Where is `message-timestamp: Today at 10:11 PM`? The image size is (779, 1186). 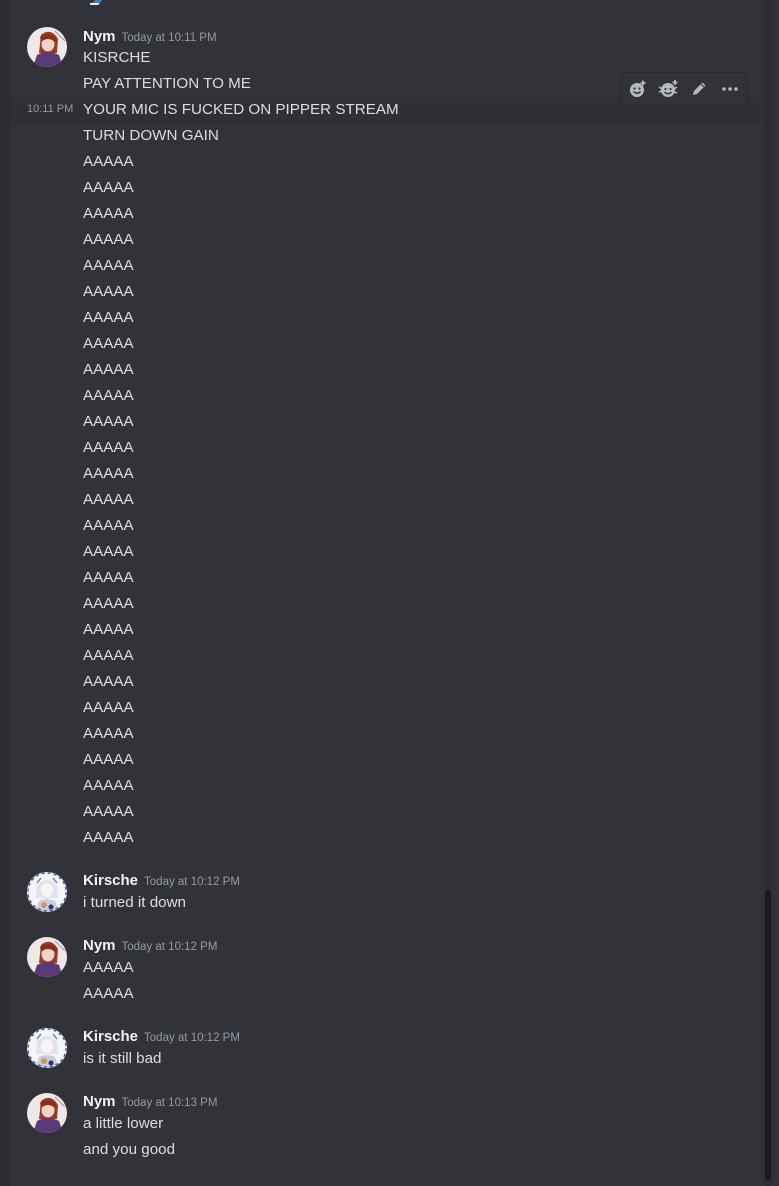 message-timestamp: Today at 10:11 PM is located at coordinates (169, 38).